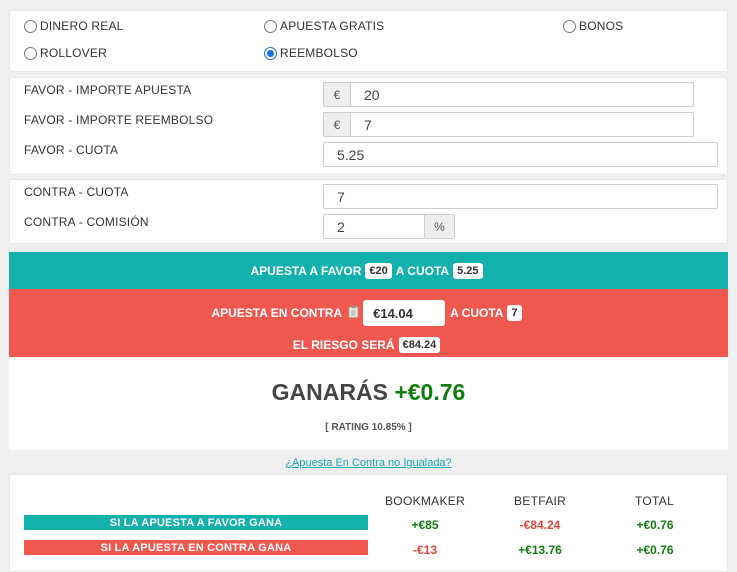 Image resolution: width=737 pixels, height=572 pixels. I want to click on radio-label: APUESTA GRATIS, so click(332, 26).